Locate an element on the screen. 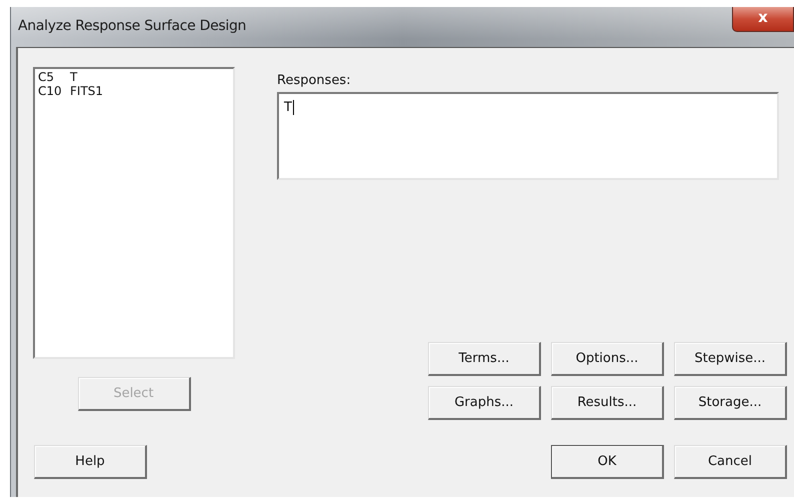 This screenshot has width=794, height=498. responses-label: Responses: is located at coordinates (314, 80).